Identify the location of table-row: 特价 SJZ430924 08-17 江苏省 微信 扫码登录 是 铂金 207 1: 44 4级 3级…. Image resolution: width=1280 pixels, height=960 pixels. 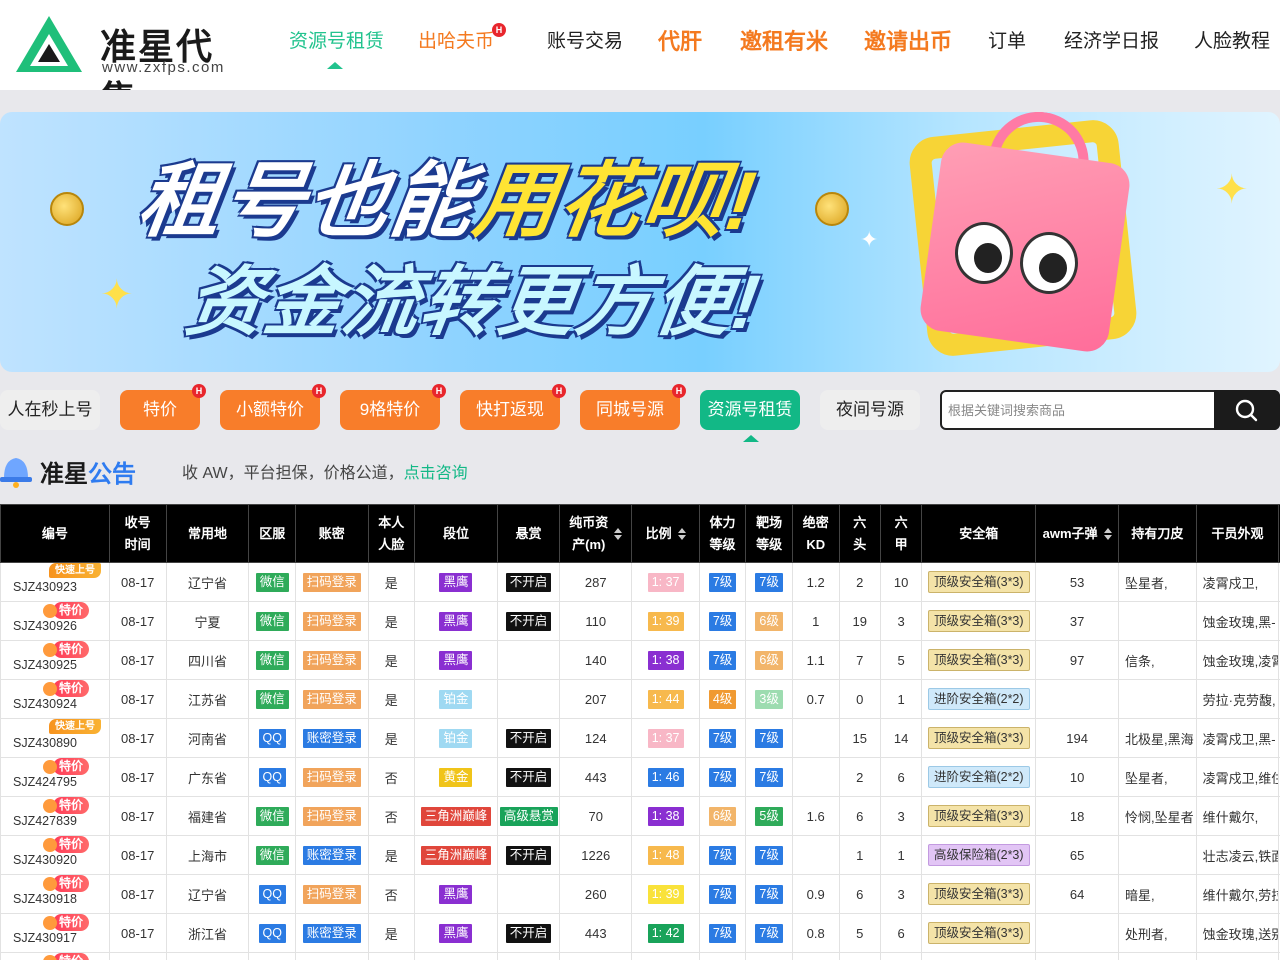
(640, 699).